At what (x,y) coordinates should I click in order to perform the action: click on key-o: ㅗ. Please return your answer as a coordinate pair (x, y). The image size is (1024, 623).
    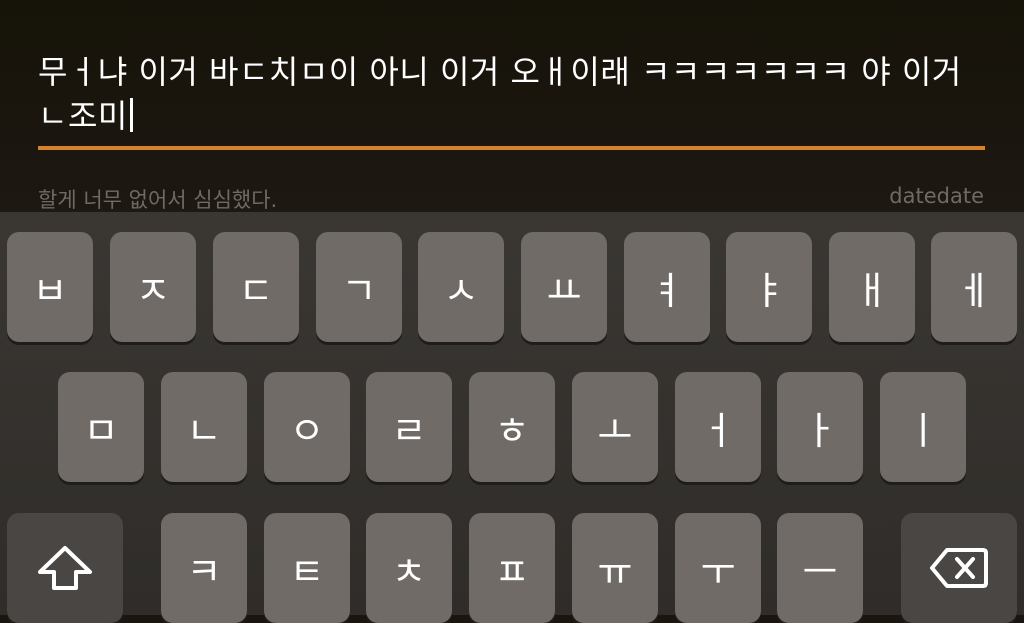
    Looking at the image, I should click on (615, 427).